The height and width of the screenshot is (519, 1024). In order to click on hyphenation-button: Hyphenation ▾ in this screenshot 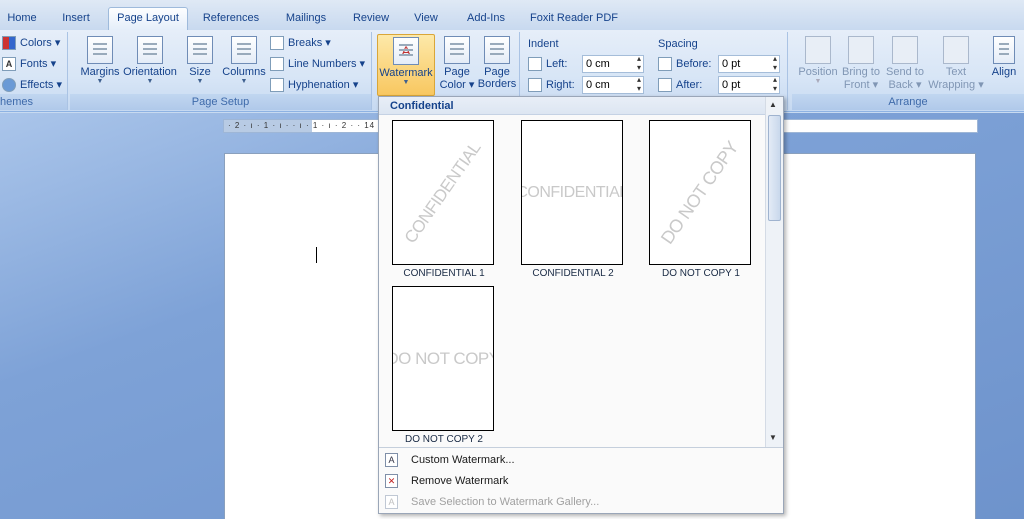, I will do `click(314, 85)`.